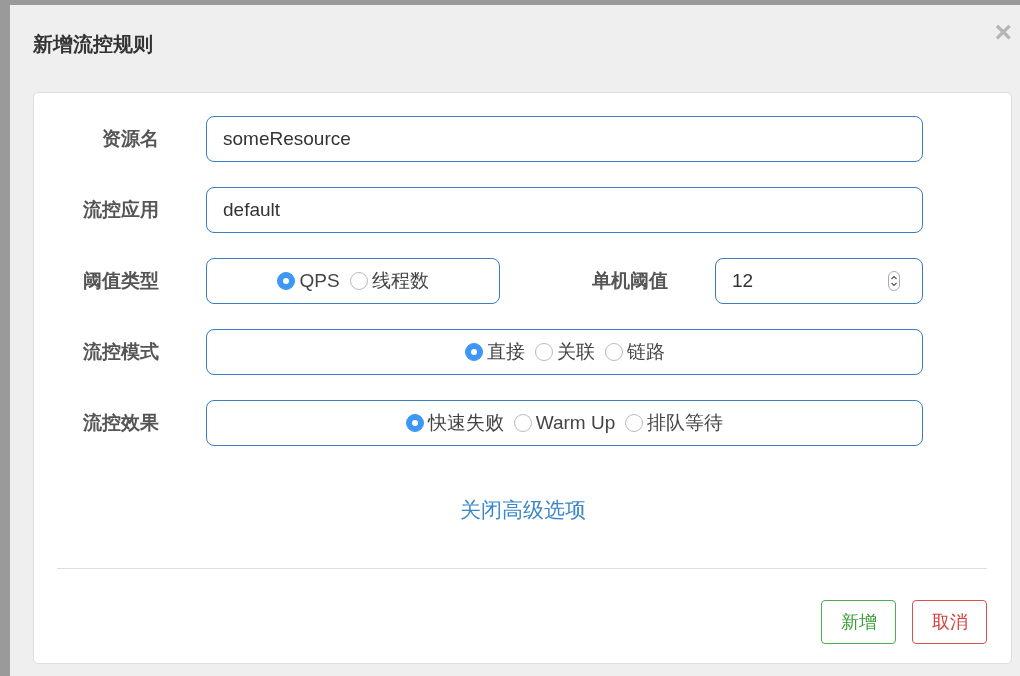 The image size is (1020, 676). What do you see at coordinates (130, 139) in the screenshot?
I see `field-label: 资源名` at bounding box center [130, 139].